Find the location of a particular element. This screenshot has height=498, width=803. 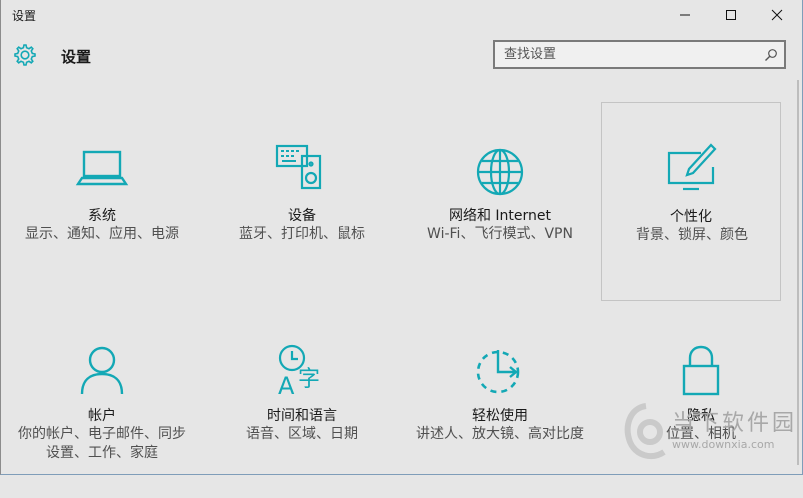

minimize-icon is located at coordinates (685, 15).